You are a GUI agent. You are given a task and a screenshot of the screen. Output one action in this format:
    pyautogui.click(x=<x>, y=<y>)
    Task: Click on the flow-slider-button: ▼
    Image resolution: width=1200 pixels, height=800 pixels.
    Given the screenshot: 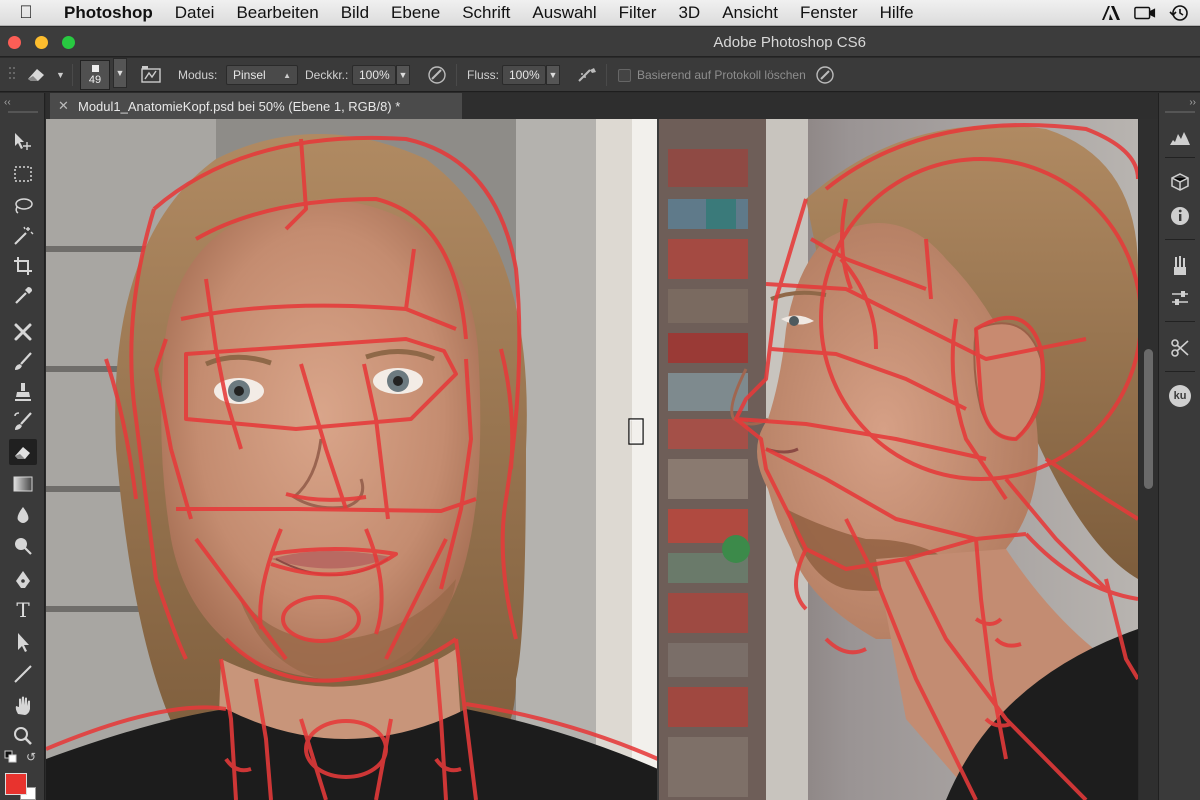 What is the action you would take?
    pyautogui.click(x=553, y=75)
    